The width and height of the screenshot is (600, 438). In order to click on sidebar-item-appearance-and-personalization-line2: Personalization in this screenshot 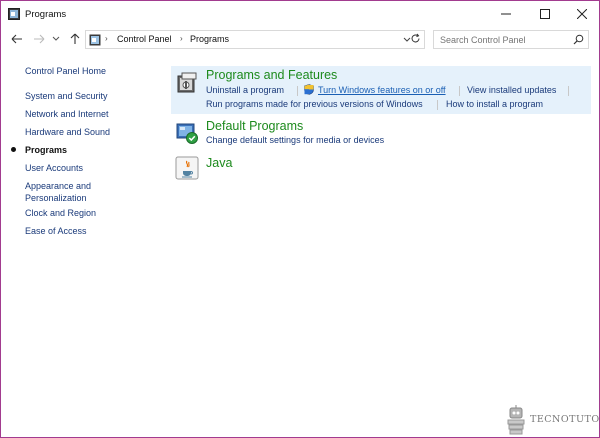, I will do `click(56, 198)`.